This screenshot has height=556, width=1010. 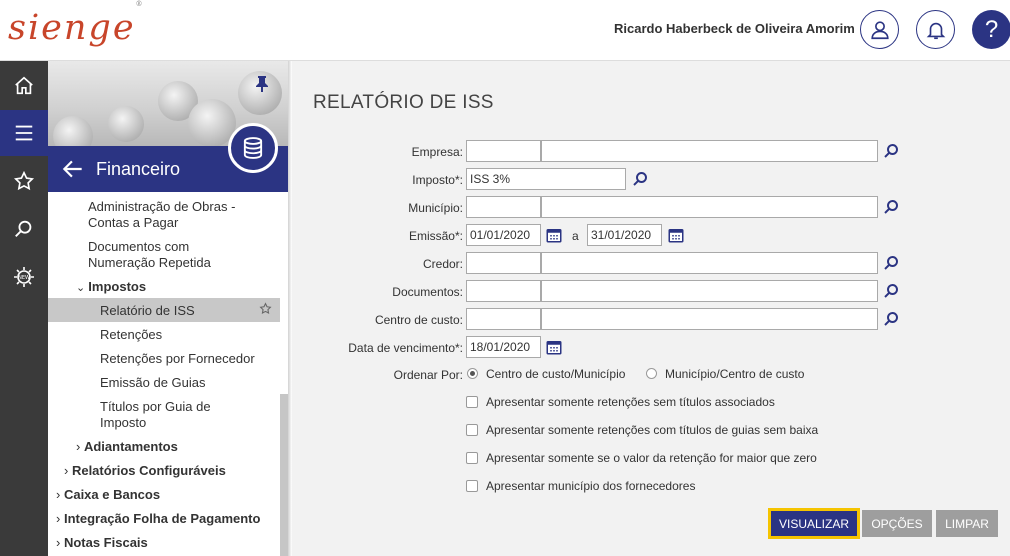 I want to click on emissao-end-input: 31/01/2020, so click(x=624, y=235).